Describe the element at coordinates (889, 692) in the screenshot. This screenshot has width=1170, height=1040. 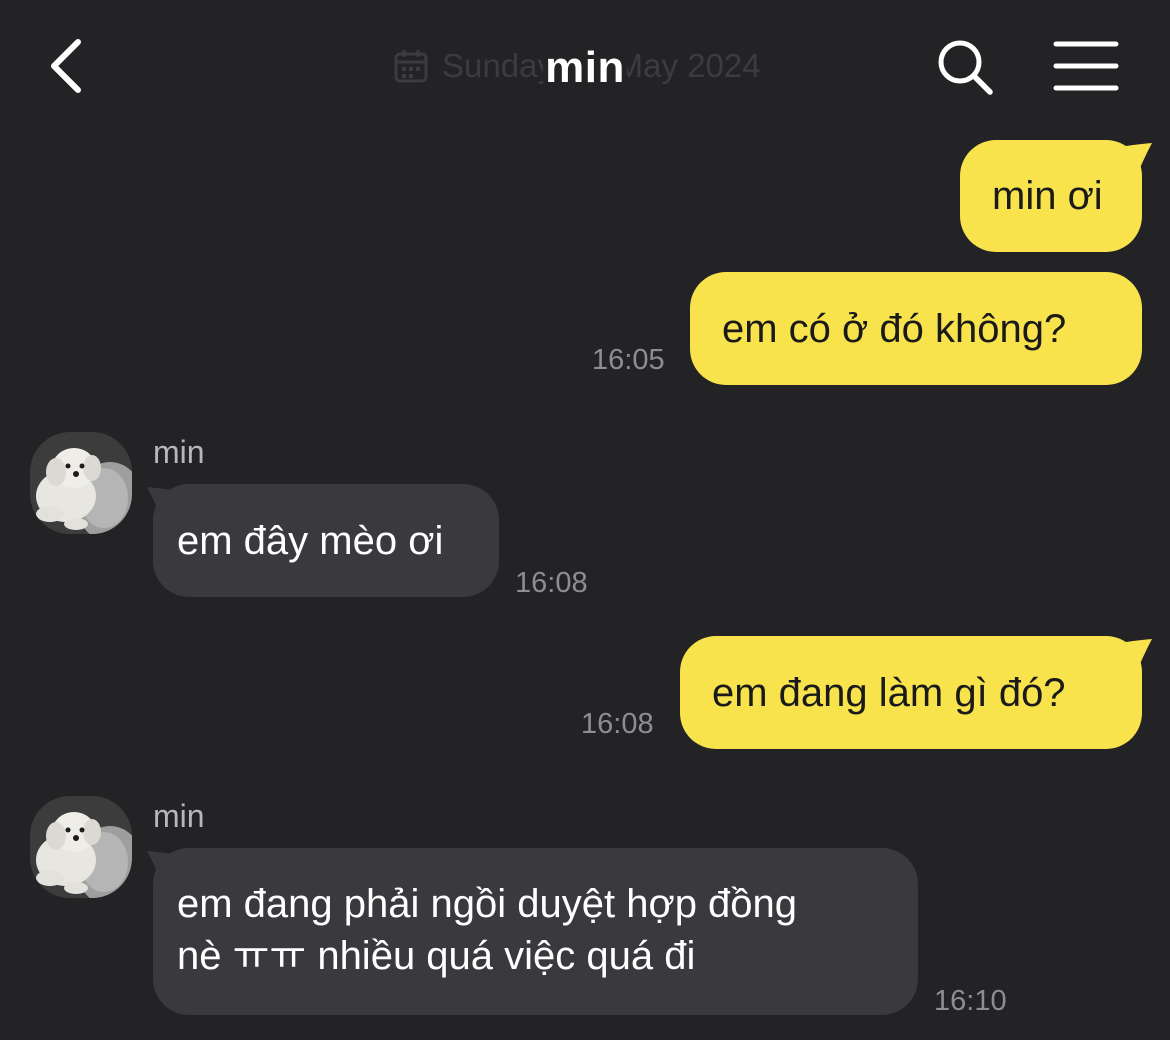
I see `message-text: em đang làm gì đó?` at that location.